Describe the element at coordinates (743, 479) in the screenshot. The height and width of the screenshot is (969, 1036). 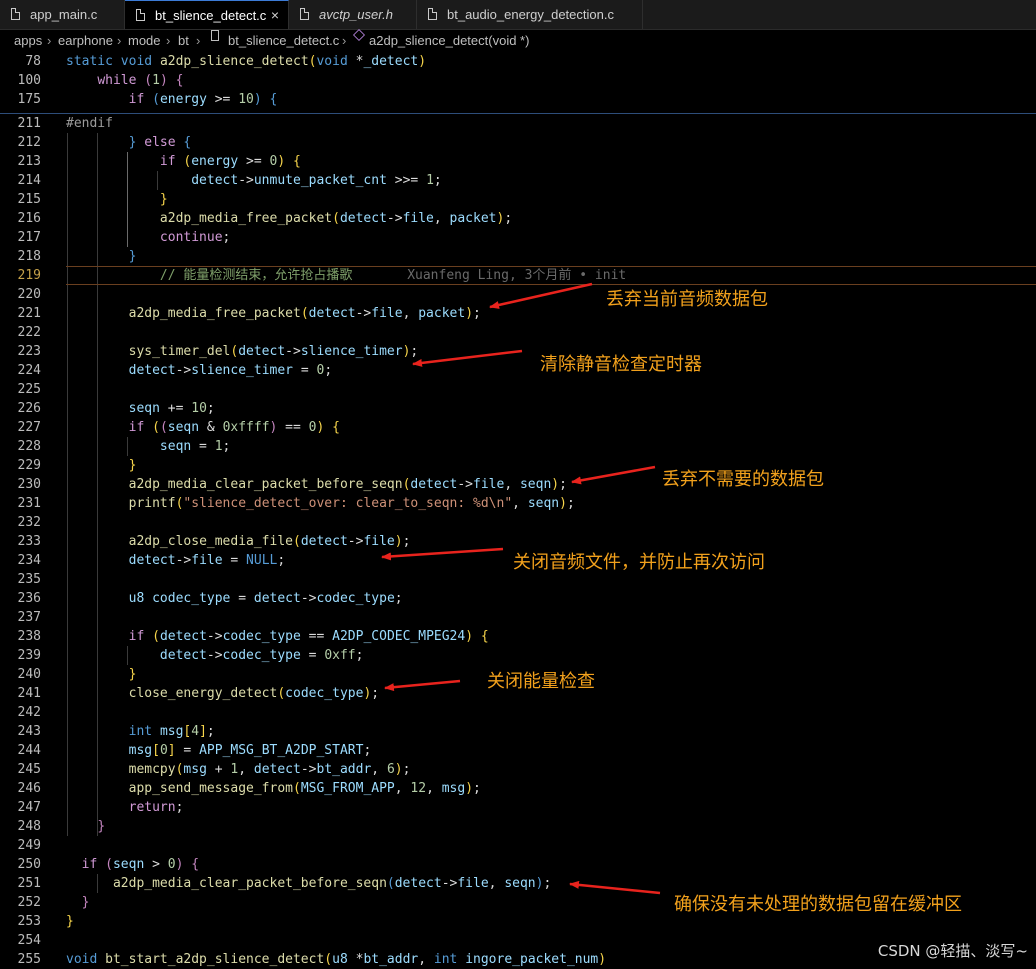
I see `annotation-discard-unneeded-packets: 丢弃不需要的数据包` at that location.